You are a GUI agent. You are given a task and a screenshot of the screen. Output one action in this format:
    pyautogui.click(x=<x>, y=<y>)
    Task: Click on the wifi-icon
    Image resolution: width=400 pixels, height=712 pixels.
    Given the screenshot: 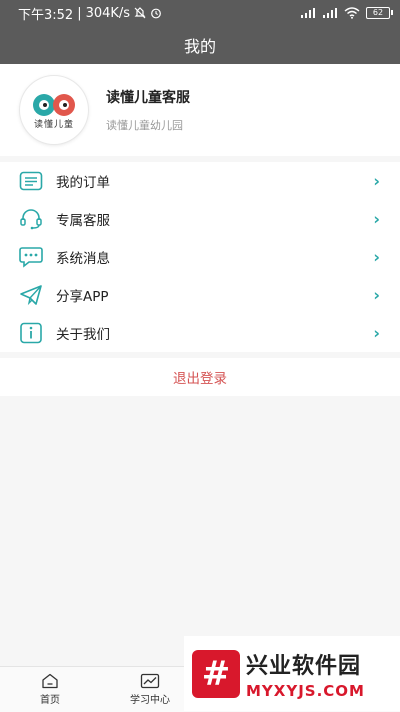 What is the action you would take?
    pyautogui.click(x=352, y=13)
    